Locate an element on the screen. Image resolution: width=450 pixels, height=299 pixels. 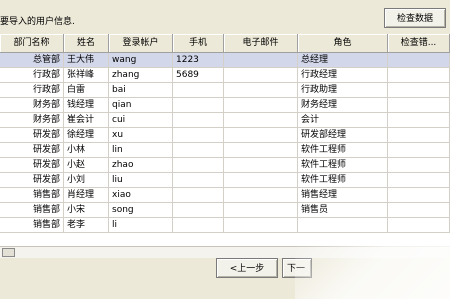
cell-role is located at coordinates (343, 225).